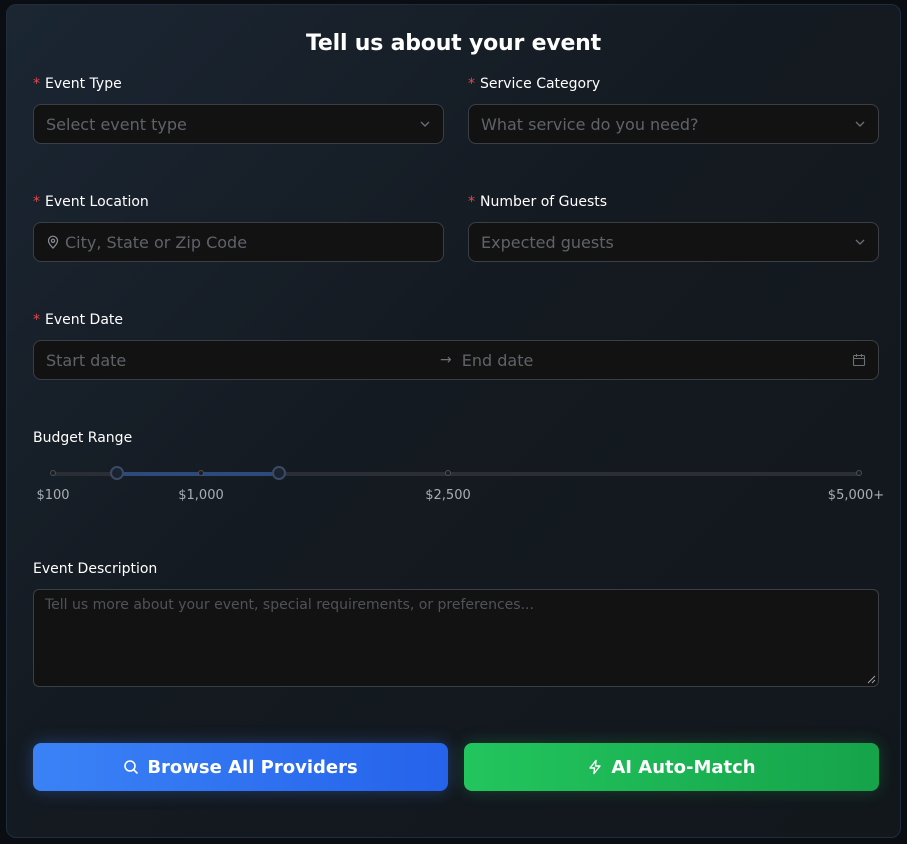 This screenshot has width=907, height=844. What do you see at coordinates (83, 438) in the screenshot?
I see `budget-range-label: Budget Range` at bounding box center [83, 438].